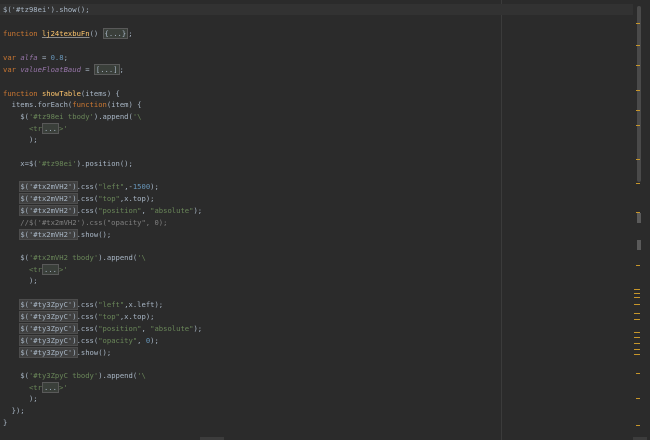  Describe the element at coordinates (318, 104) in the screenshot. I see `code-line: items.forEach(function(item) {` at that location.